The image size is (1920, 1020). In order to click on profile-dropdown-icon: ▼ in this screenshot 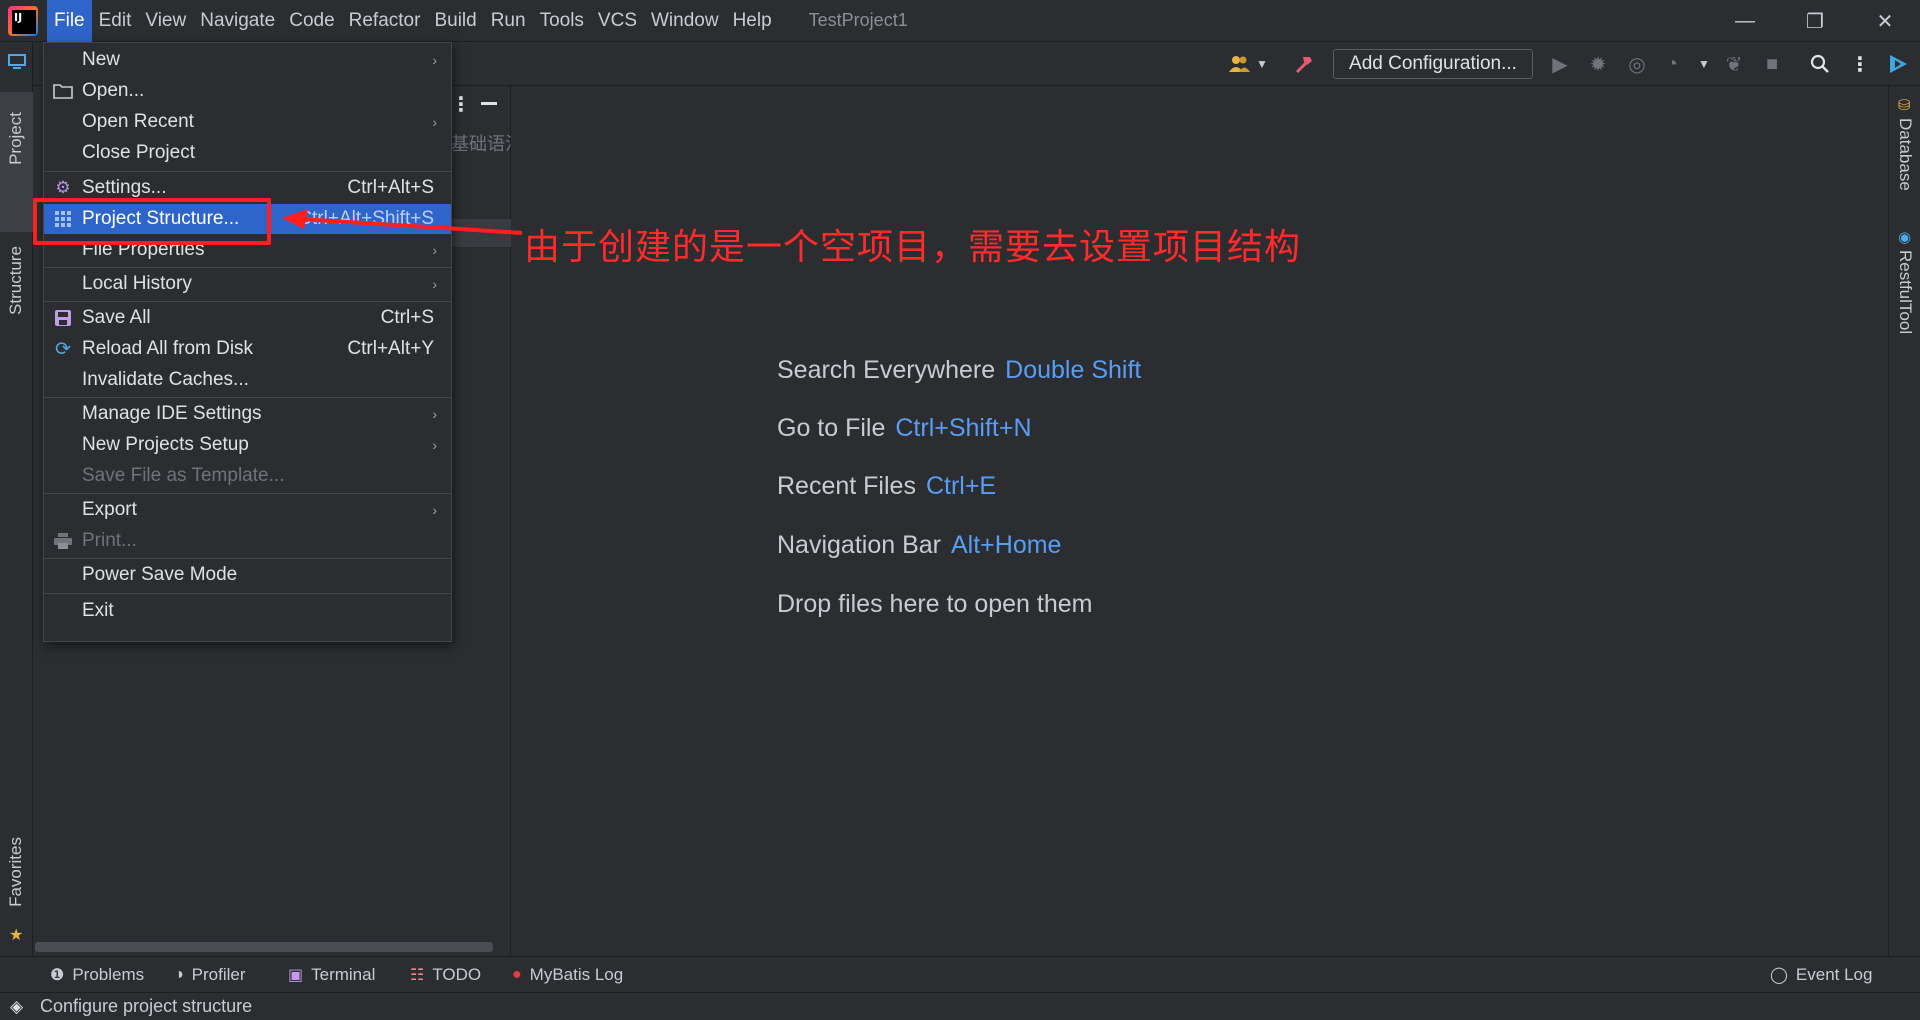, I will do `click(1704, 64)`.